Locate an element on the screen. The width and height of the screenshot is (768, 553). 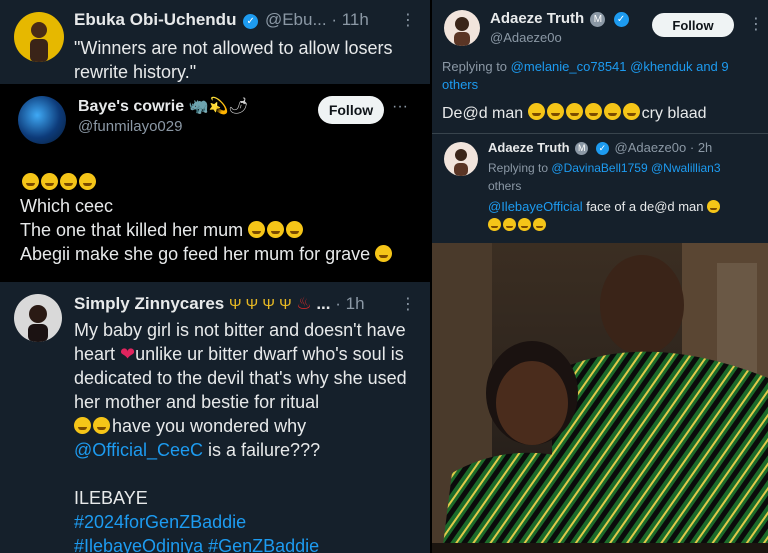
tweet-line: Which ceec is located at coordinates (67, 206).